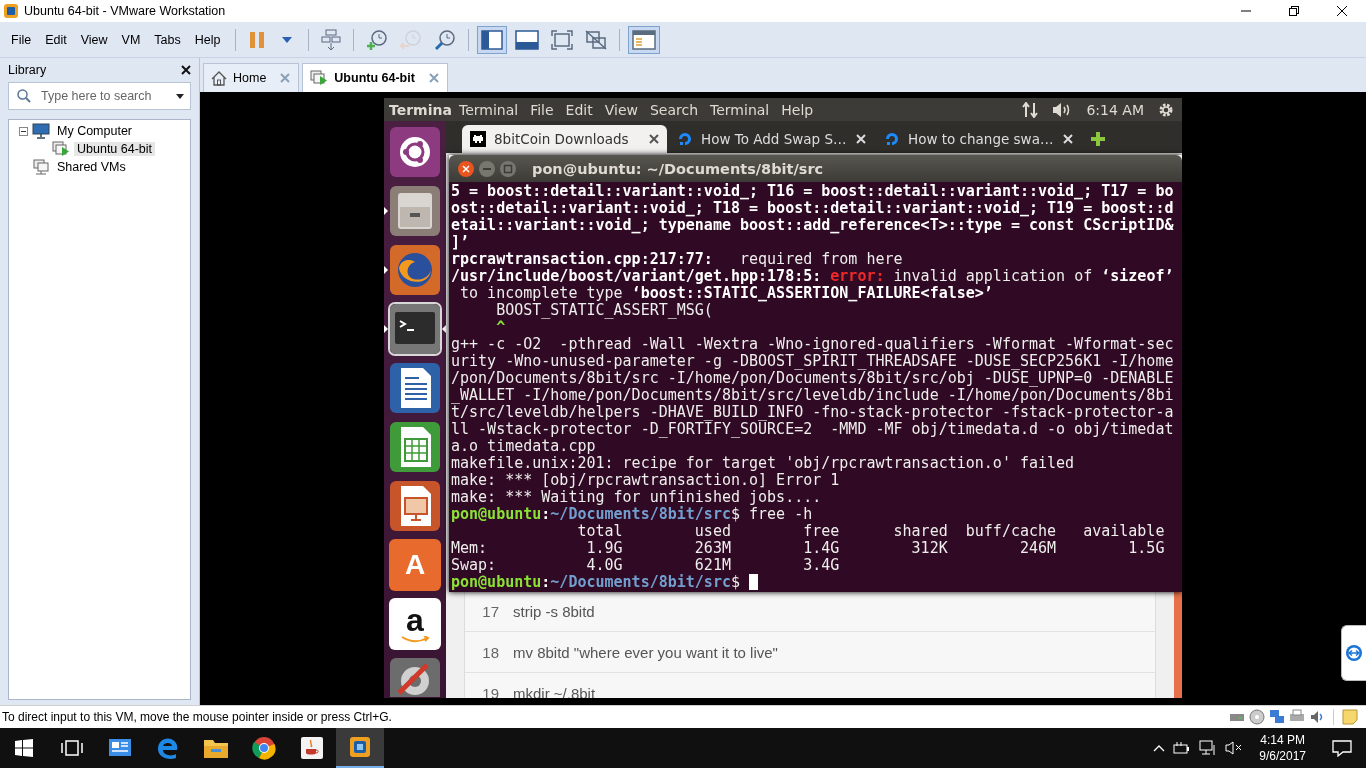  What do you see at coordinates (500, 327) in the screenshot?
I see `terminal-line: ^` at bounding box center [500, 327].